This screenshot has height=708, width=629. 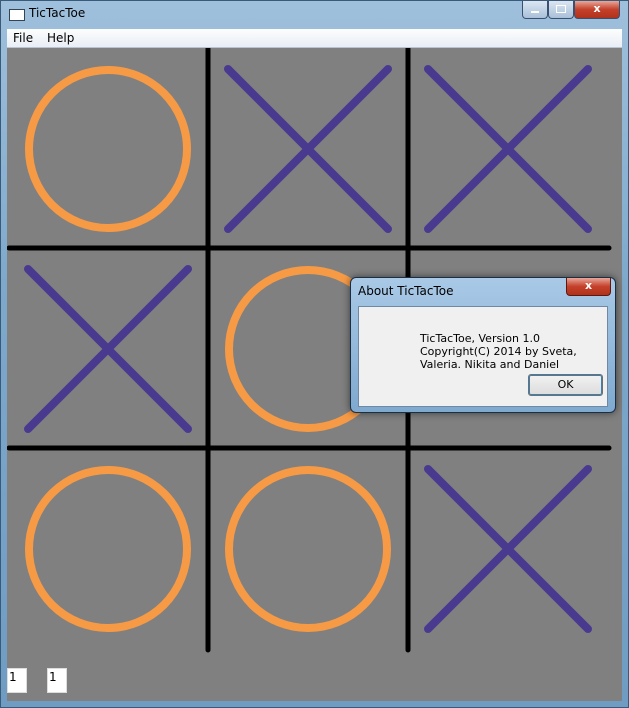 I want to click on menu-file: File, so click(x=23, y=38).